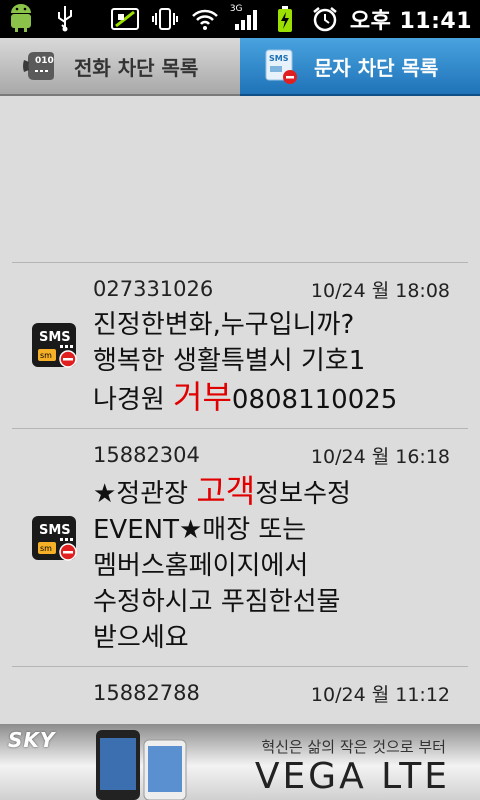  What do you see at coordinates (410, 21) in the screenshot?
I see `status-time: 오후 11:41` at bounding box center [410, 21].